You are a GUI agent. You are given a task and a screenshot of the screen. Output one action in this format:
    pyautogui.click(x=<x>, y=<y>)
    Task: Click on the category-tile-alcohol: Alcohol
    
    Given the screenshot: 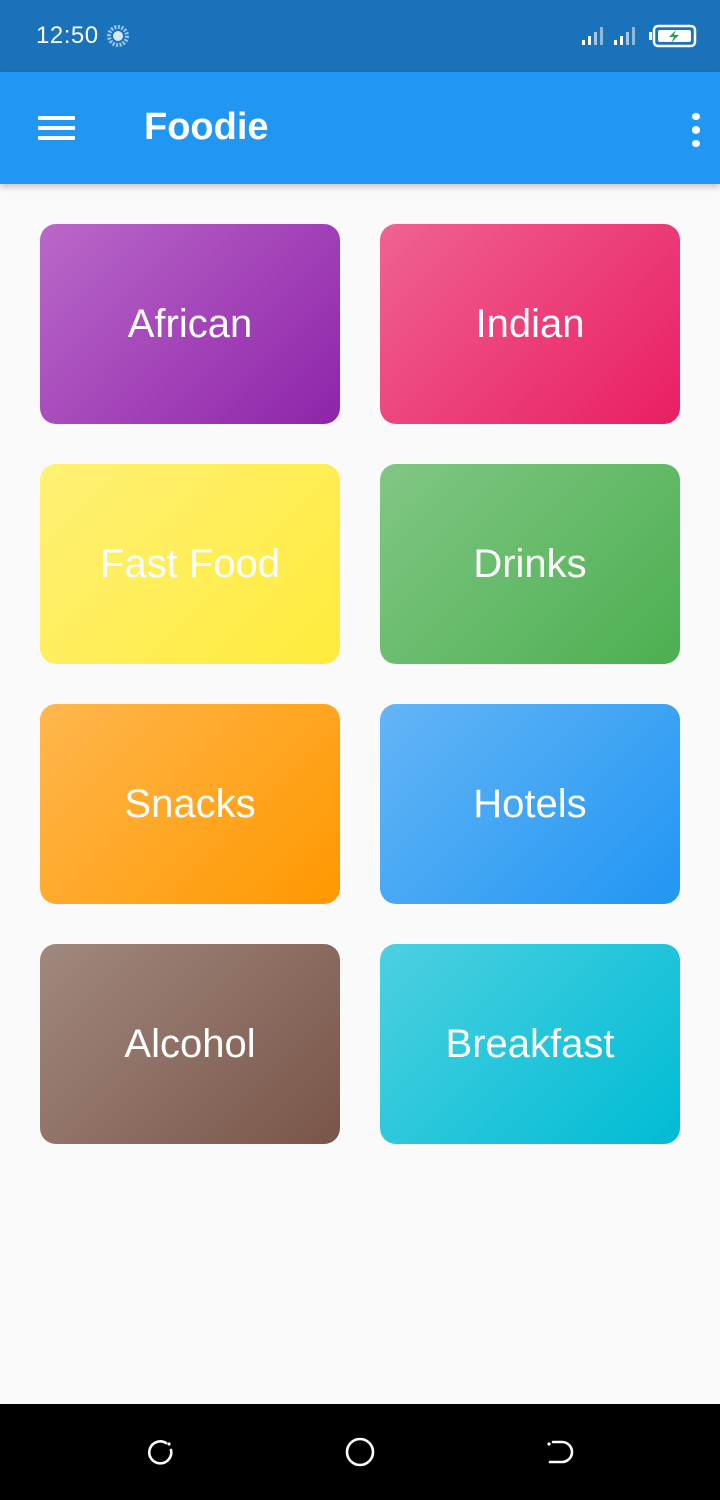 What is the action you would take?
    pyautogui.click(x=190, y=1044)
    